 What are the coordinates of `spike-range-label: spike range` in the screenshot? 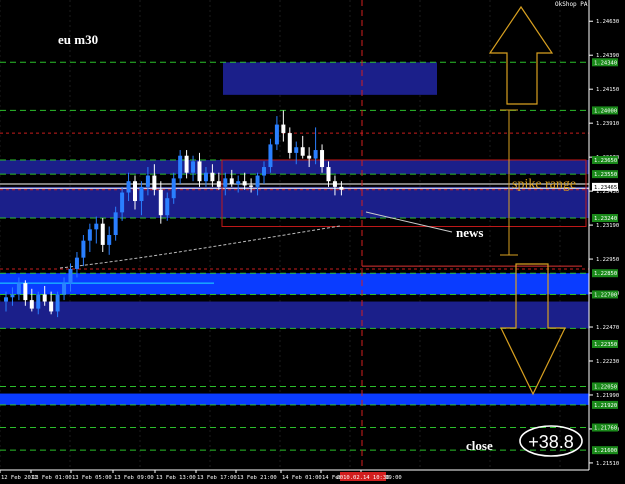 It's located at (544, 184).